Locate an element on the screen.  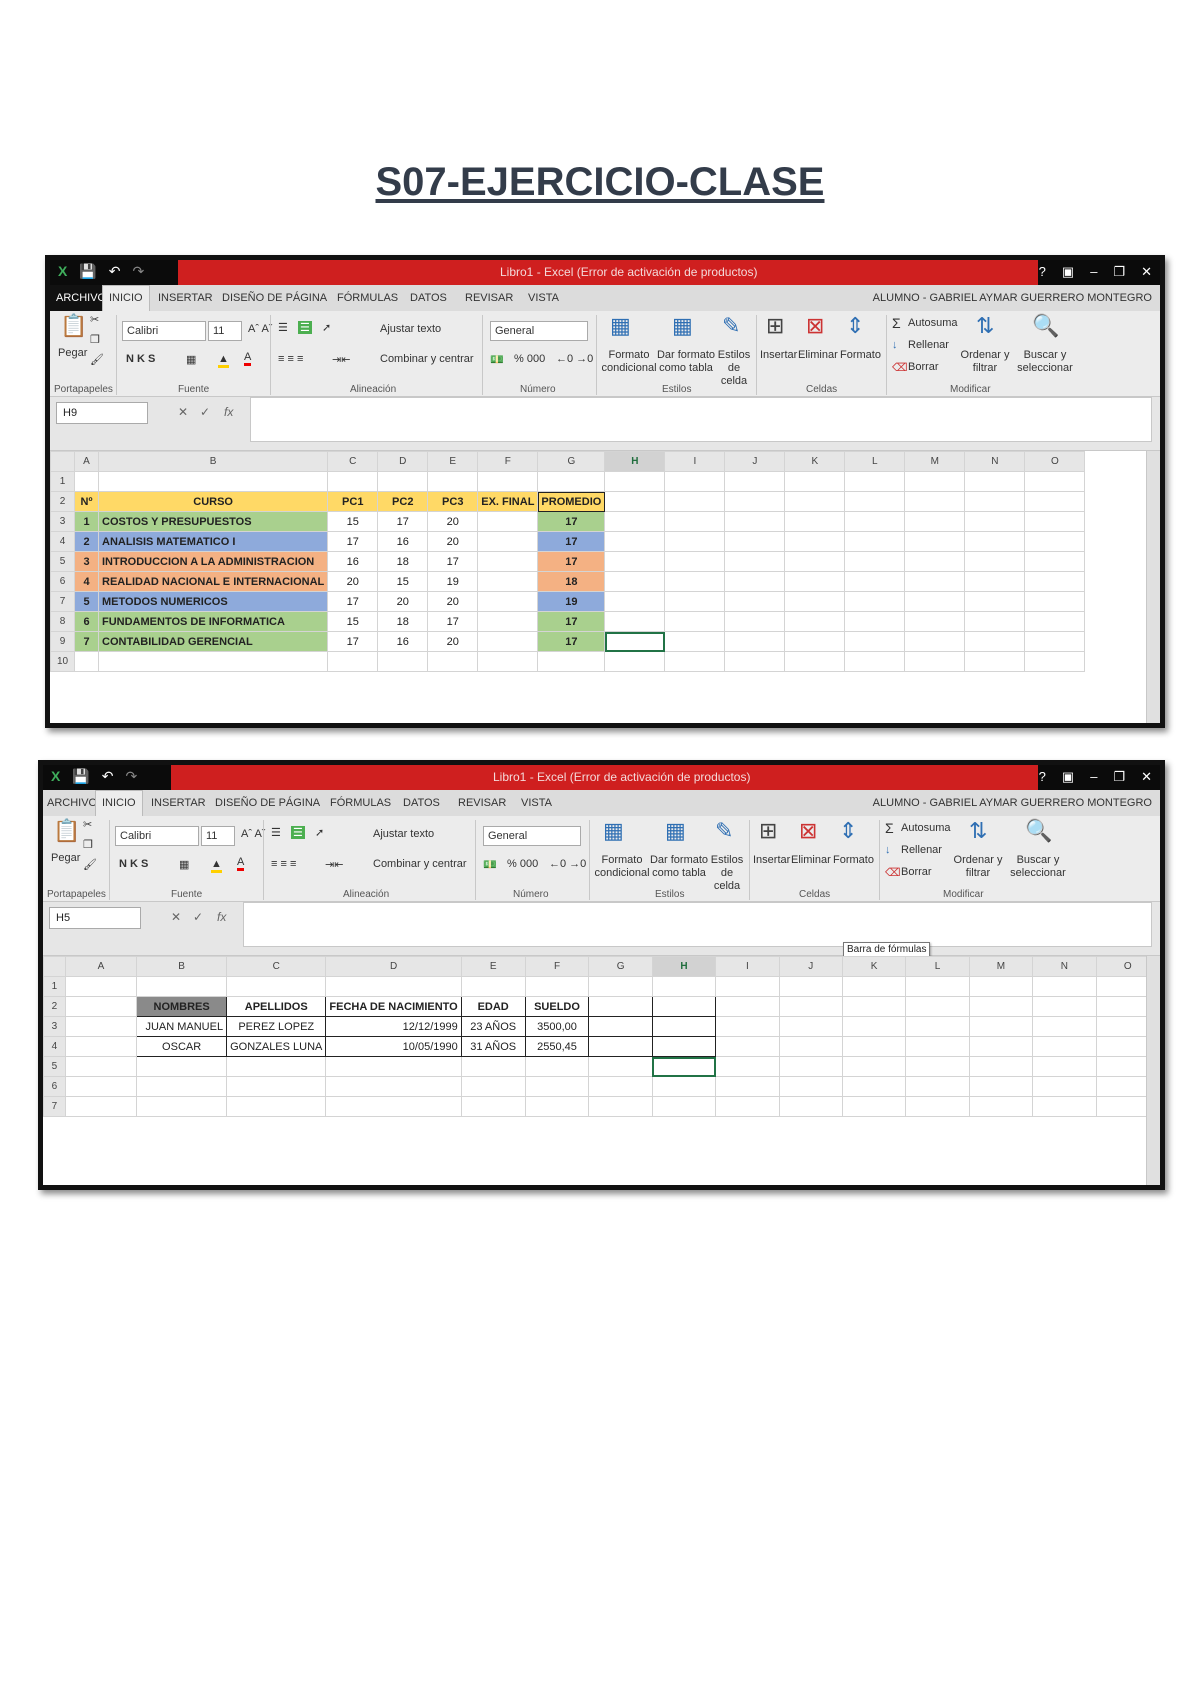
cell-pc1: 15 is located at coordinates (353, 521).